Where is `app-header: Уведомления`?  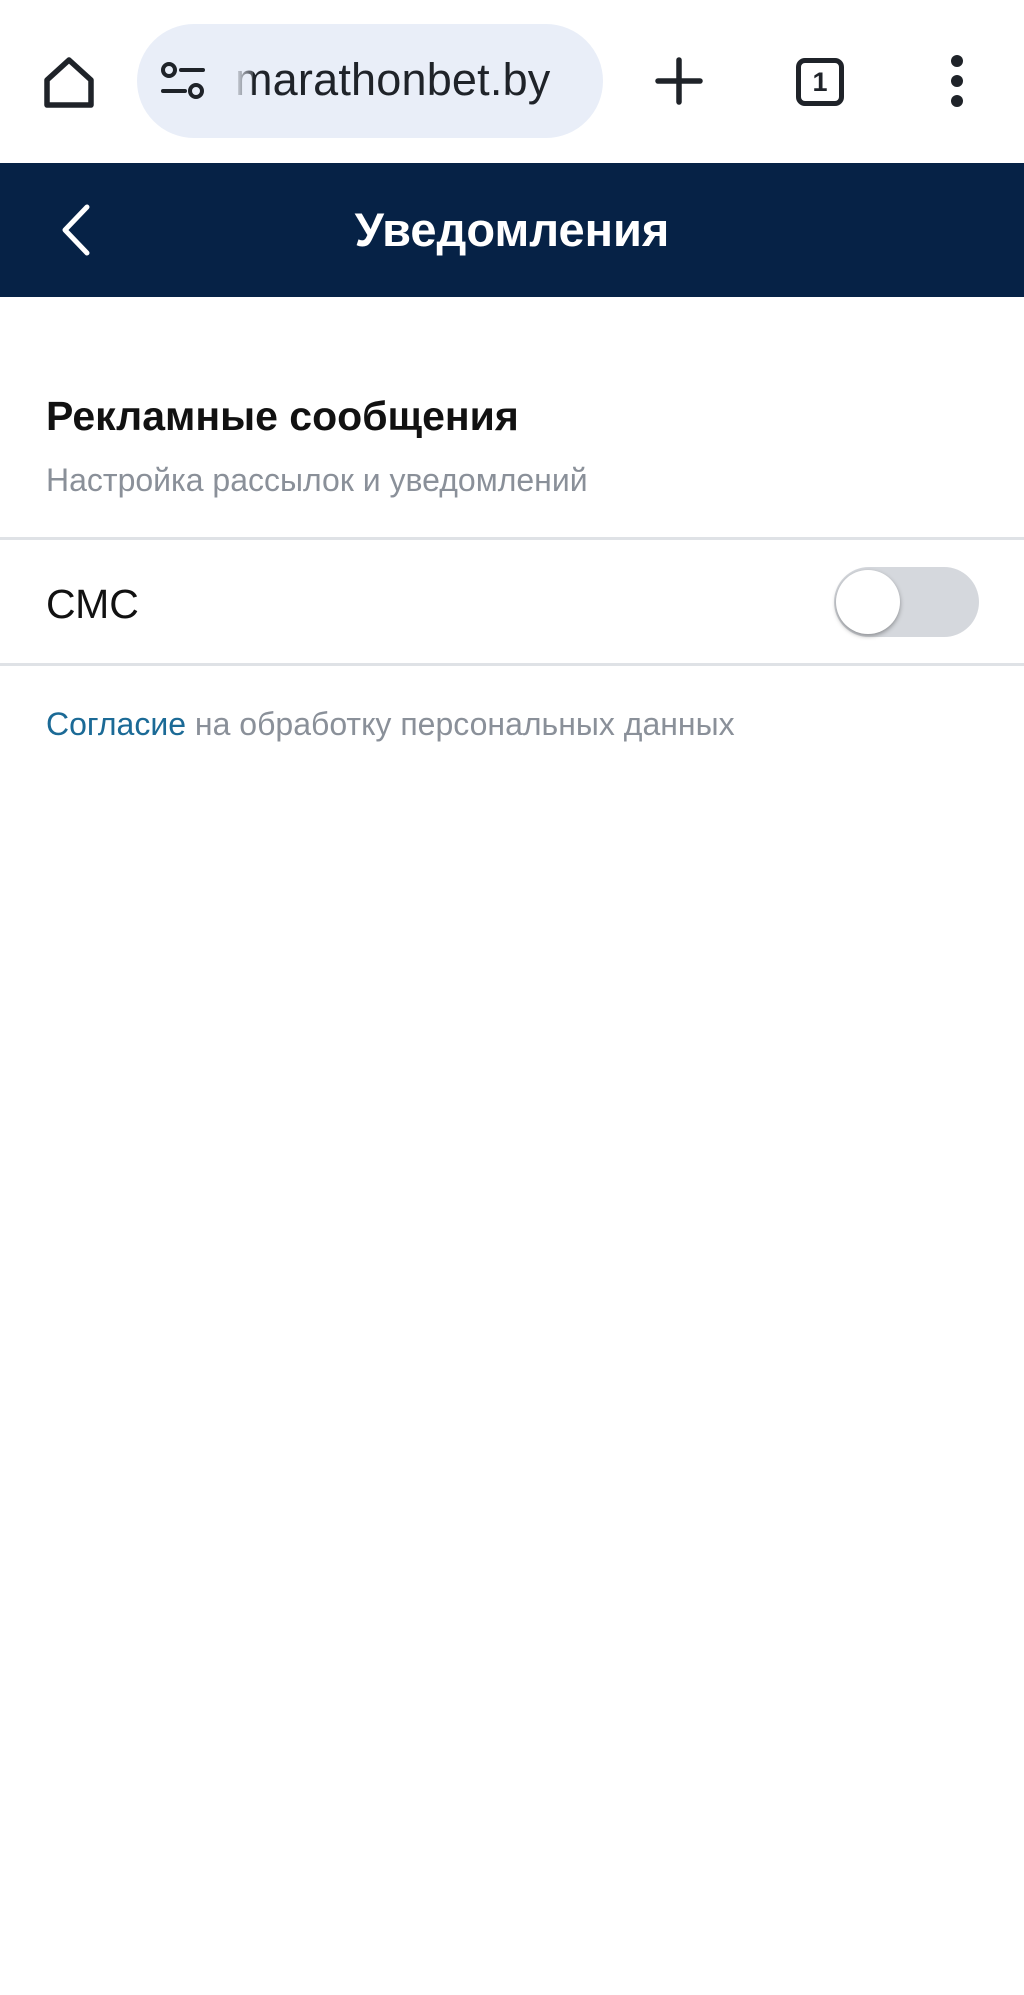 app-header: Уведомления is located at coordinates (512, 230).